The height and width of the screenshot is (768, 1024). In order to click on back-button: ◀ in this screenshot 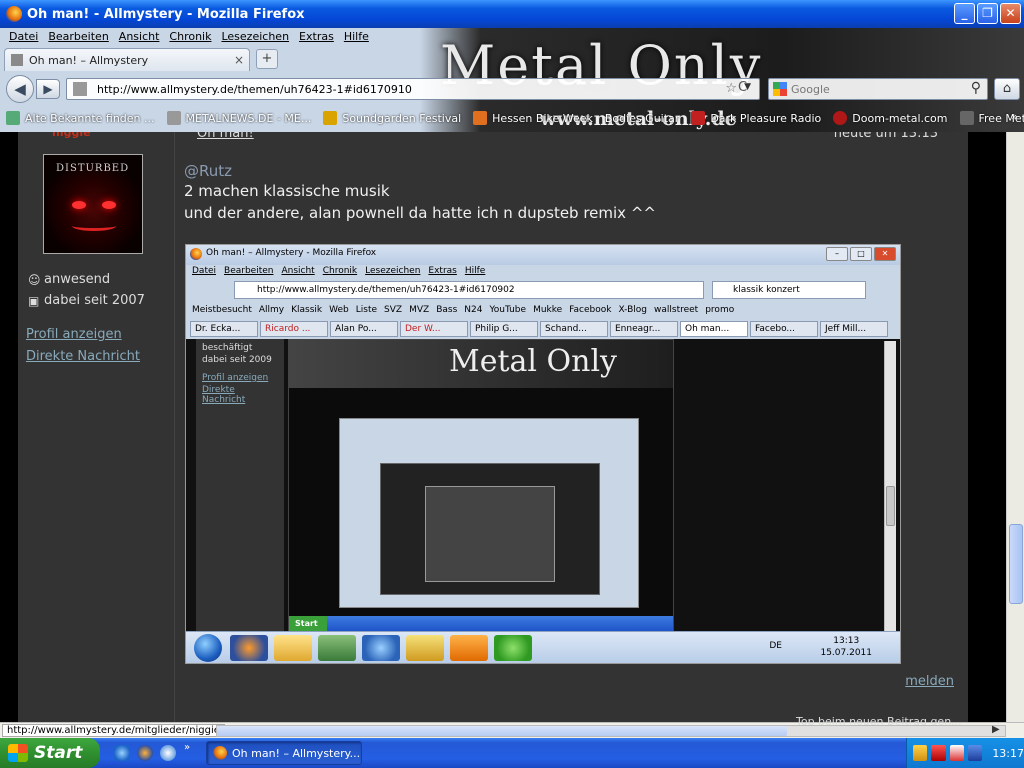, I will do `click(20, 89)`.